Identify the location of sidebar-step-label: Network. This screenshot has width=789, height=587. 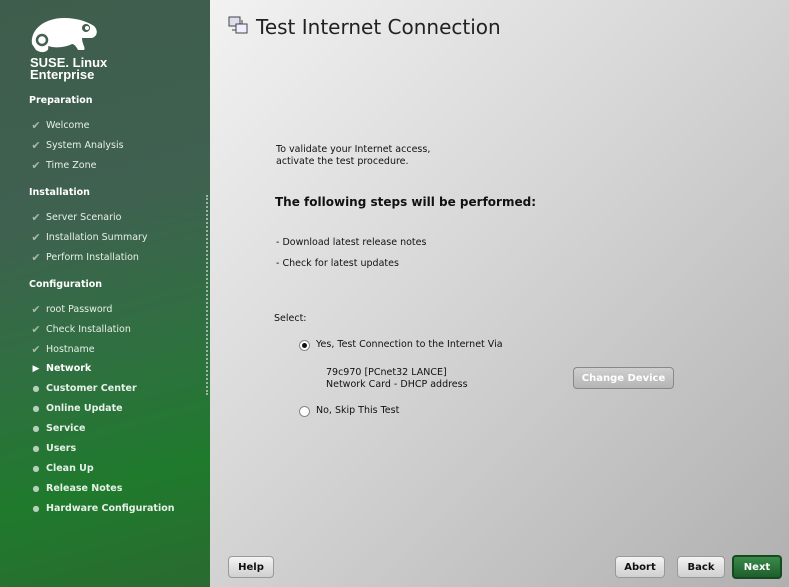
(69, 368).